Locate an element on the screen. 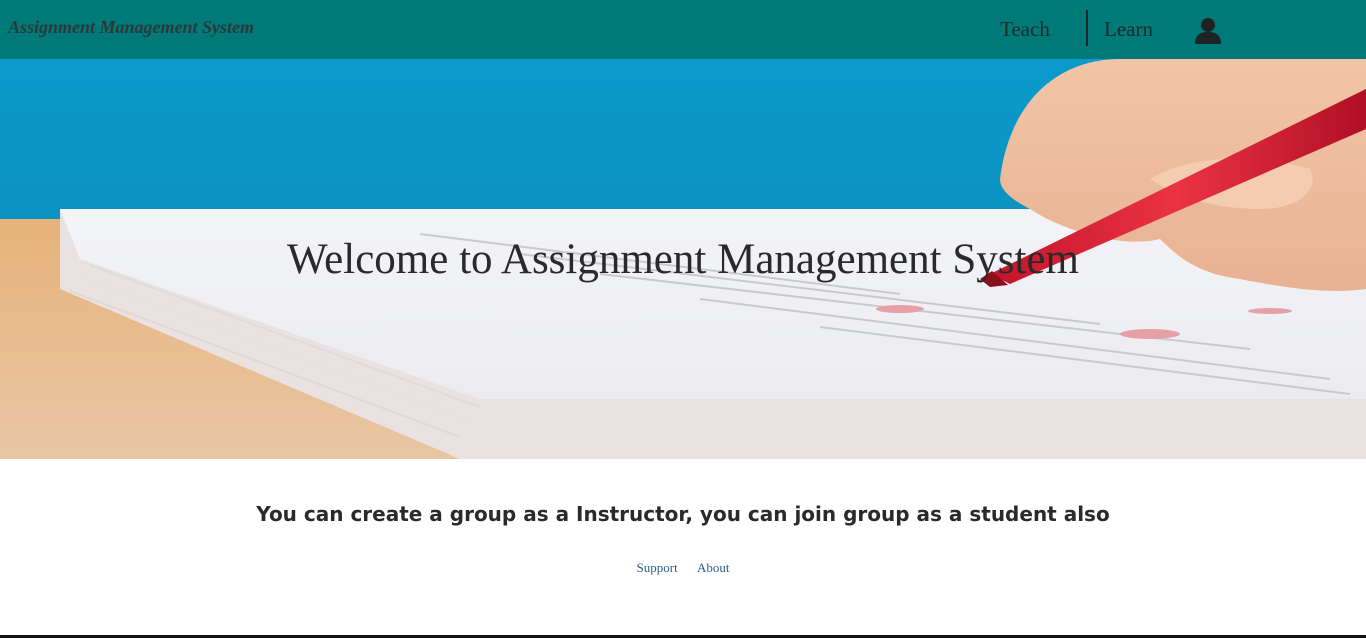 The image size is (1366, 638). nav-divider is located at coordinates (1087, 28).